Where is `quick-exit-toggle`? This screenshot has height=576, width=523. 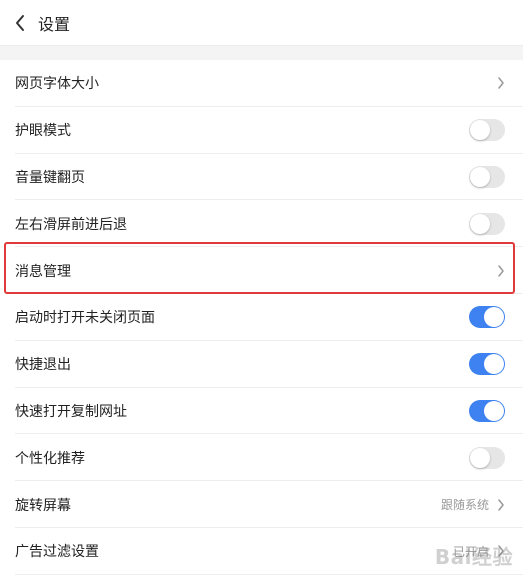
quick-exit-toggle is located at coordinates (487, 364).